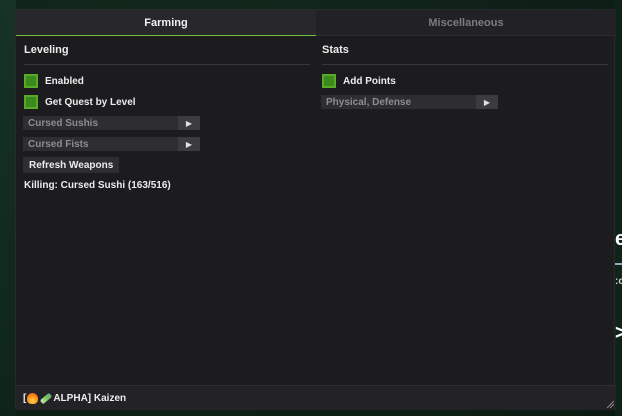  I want to click on dropdown-value: Cursed Fists, so click(58, 144).